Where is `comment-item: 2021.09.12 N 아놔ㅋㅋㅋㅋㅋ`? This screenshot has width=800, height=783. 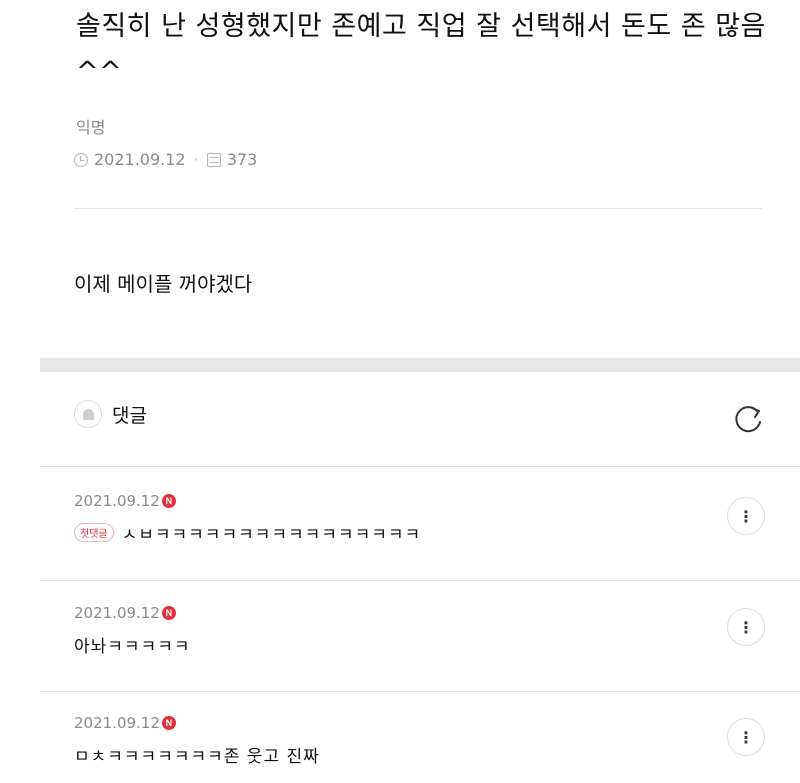
comment-item: 2021.09.12 N 아놔ㅋㅋㅋㅋㅋ is located at coordinates (424, 630).